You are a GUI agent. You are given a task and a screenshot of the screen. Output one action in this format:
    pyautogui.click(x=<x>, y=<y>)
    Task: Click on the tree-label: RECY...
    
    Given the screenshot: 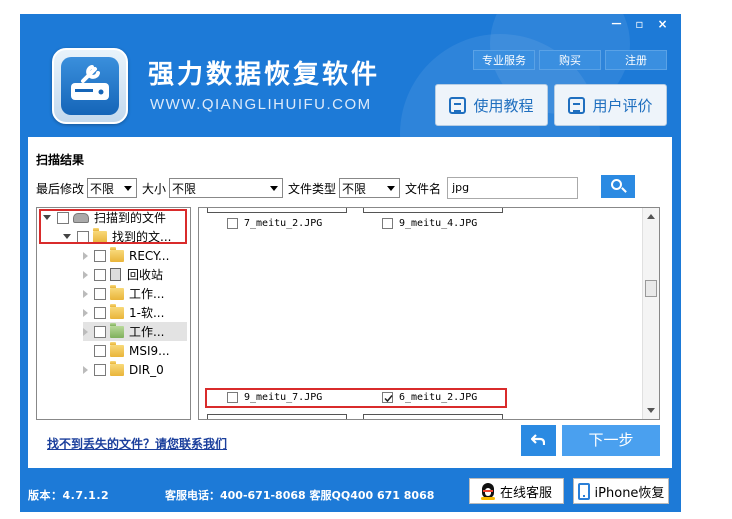 What is the action you would take?
    pyautogui.click(x=149, y=255)
    